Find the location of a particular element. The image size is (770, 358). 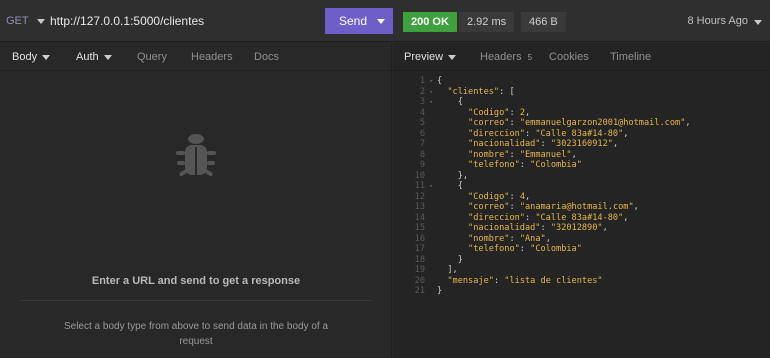

json-string: "Calle 83a#14-80" is located at coordinates (579, 217).